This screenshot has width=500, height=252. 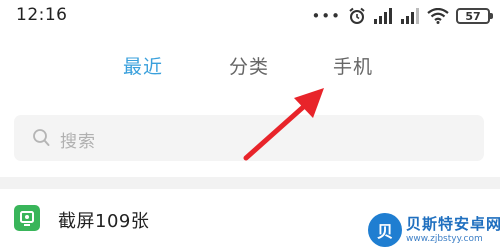 I want to click on watermark-logo: 贝, so click(x=385, y=230).